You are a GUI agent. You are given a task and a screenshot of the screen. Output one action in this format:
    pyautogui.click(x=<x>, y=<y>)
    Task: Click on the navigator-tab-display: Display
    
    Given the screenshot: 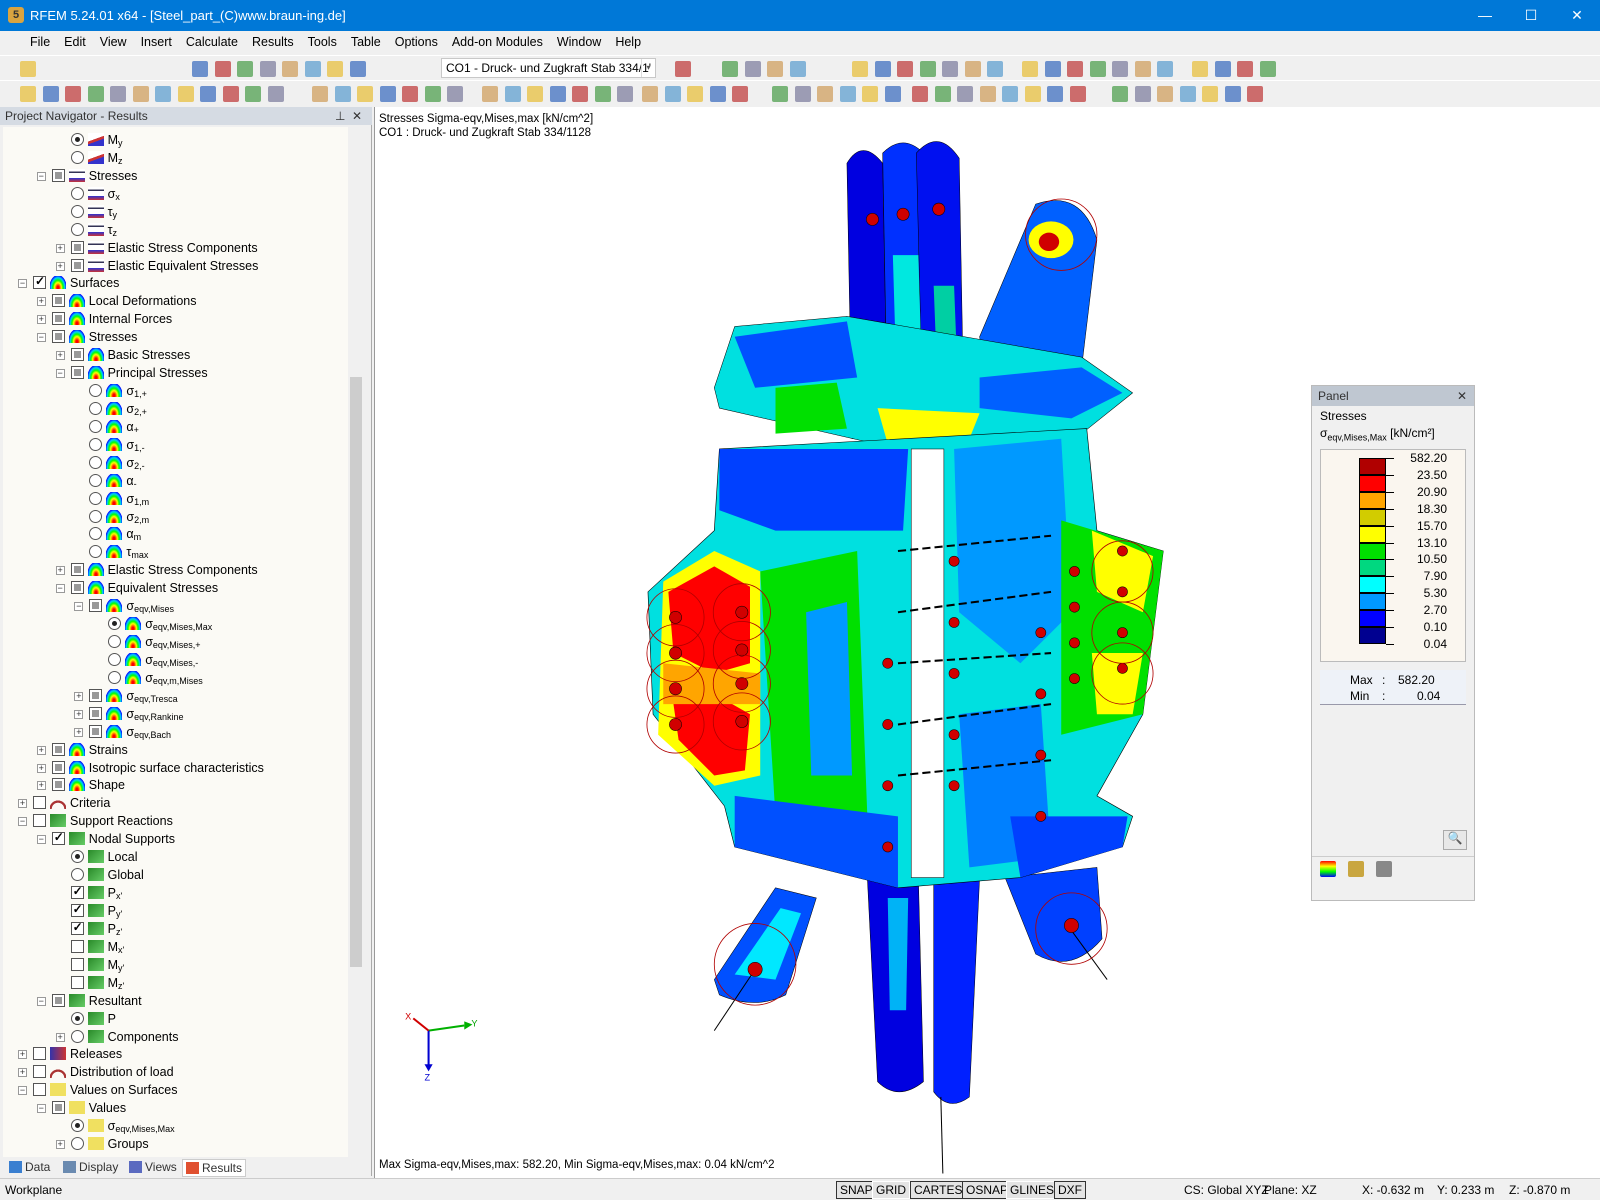 What is the action you would take?
    pyautogui.click(x=90, y=1167)
    